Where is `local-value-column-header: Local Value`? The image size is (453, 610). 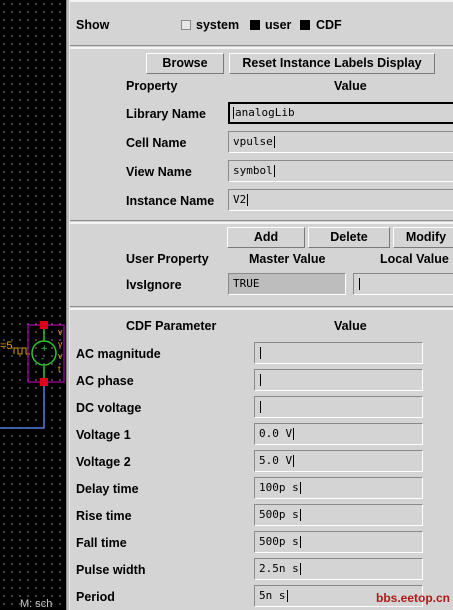 local-value-column-header: Local Value is located at coordinates (414, 259).